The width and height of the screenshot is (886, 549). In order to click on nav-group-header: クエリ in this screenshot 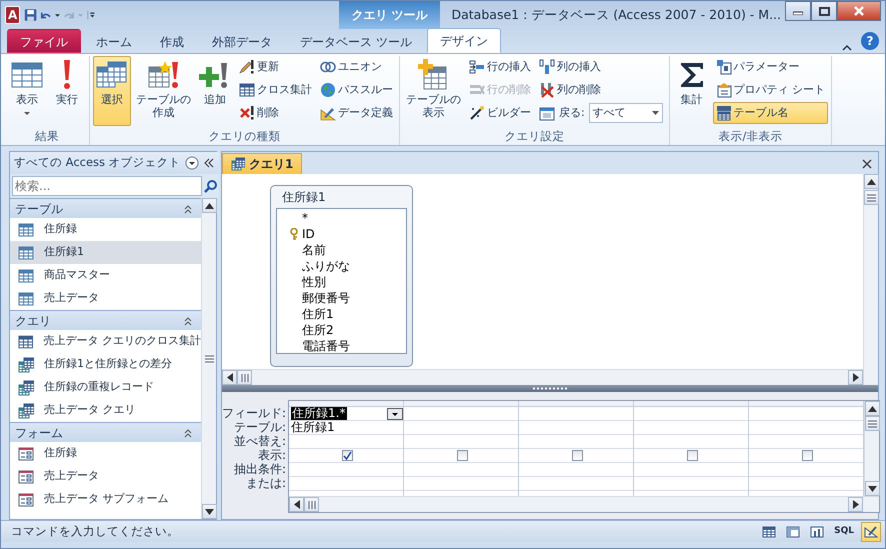, I will do `click(105, 320)`.